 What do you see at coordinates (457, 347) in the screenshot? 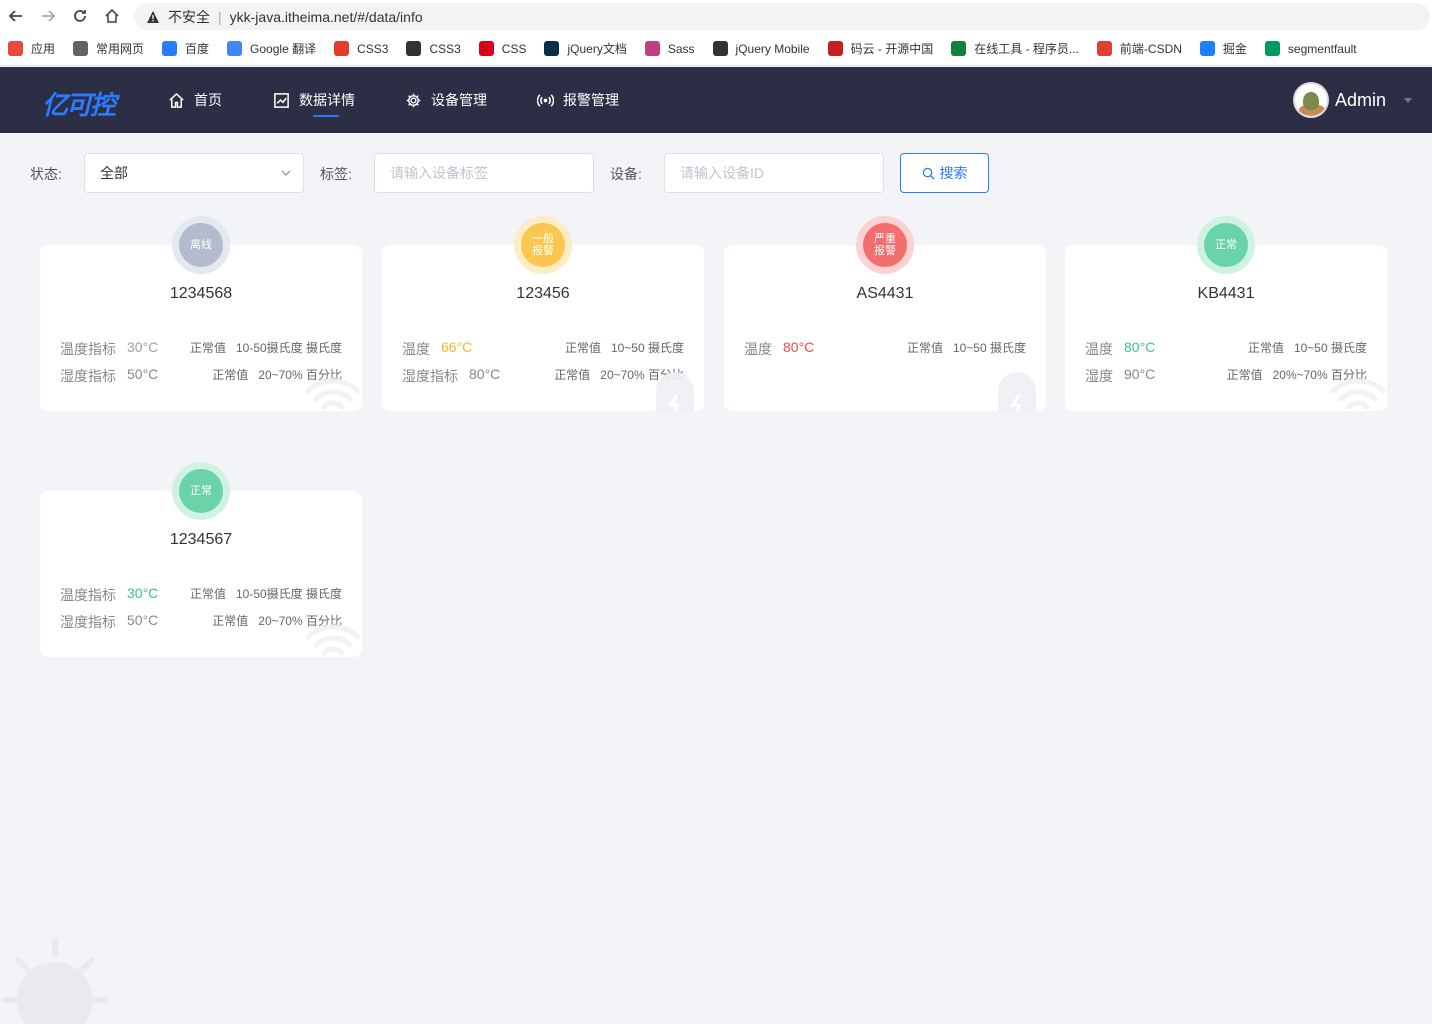
I see `metric-value: 66°C` at bounding box center [457, 347].